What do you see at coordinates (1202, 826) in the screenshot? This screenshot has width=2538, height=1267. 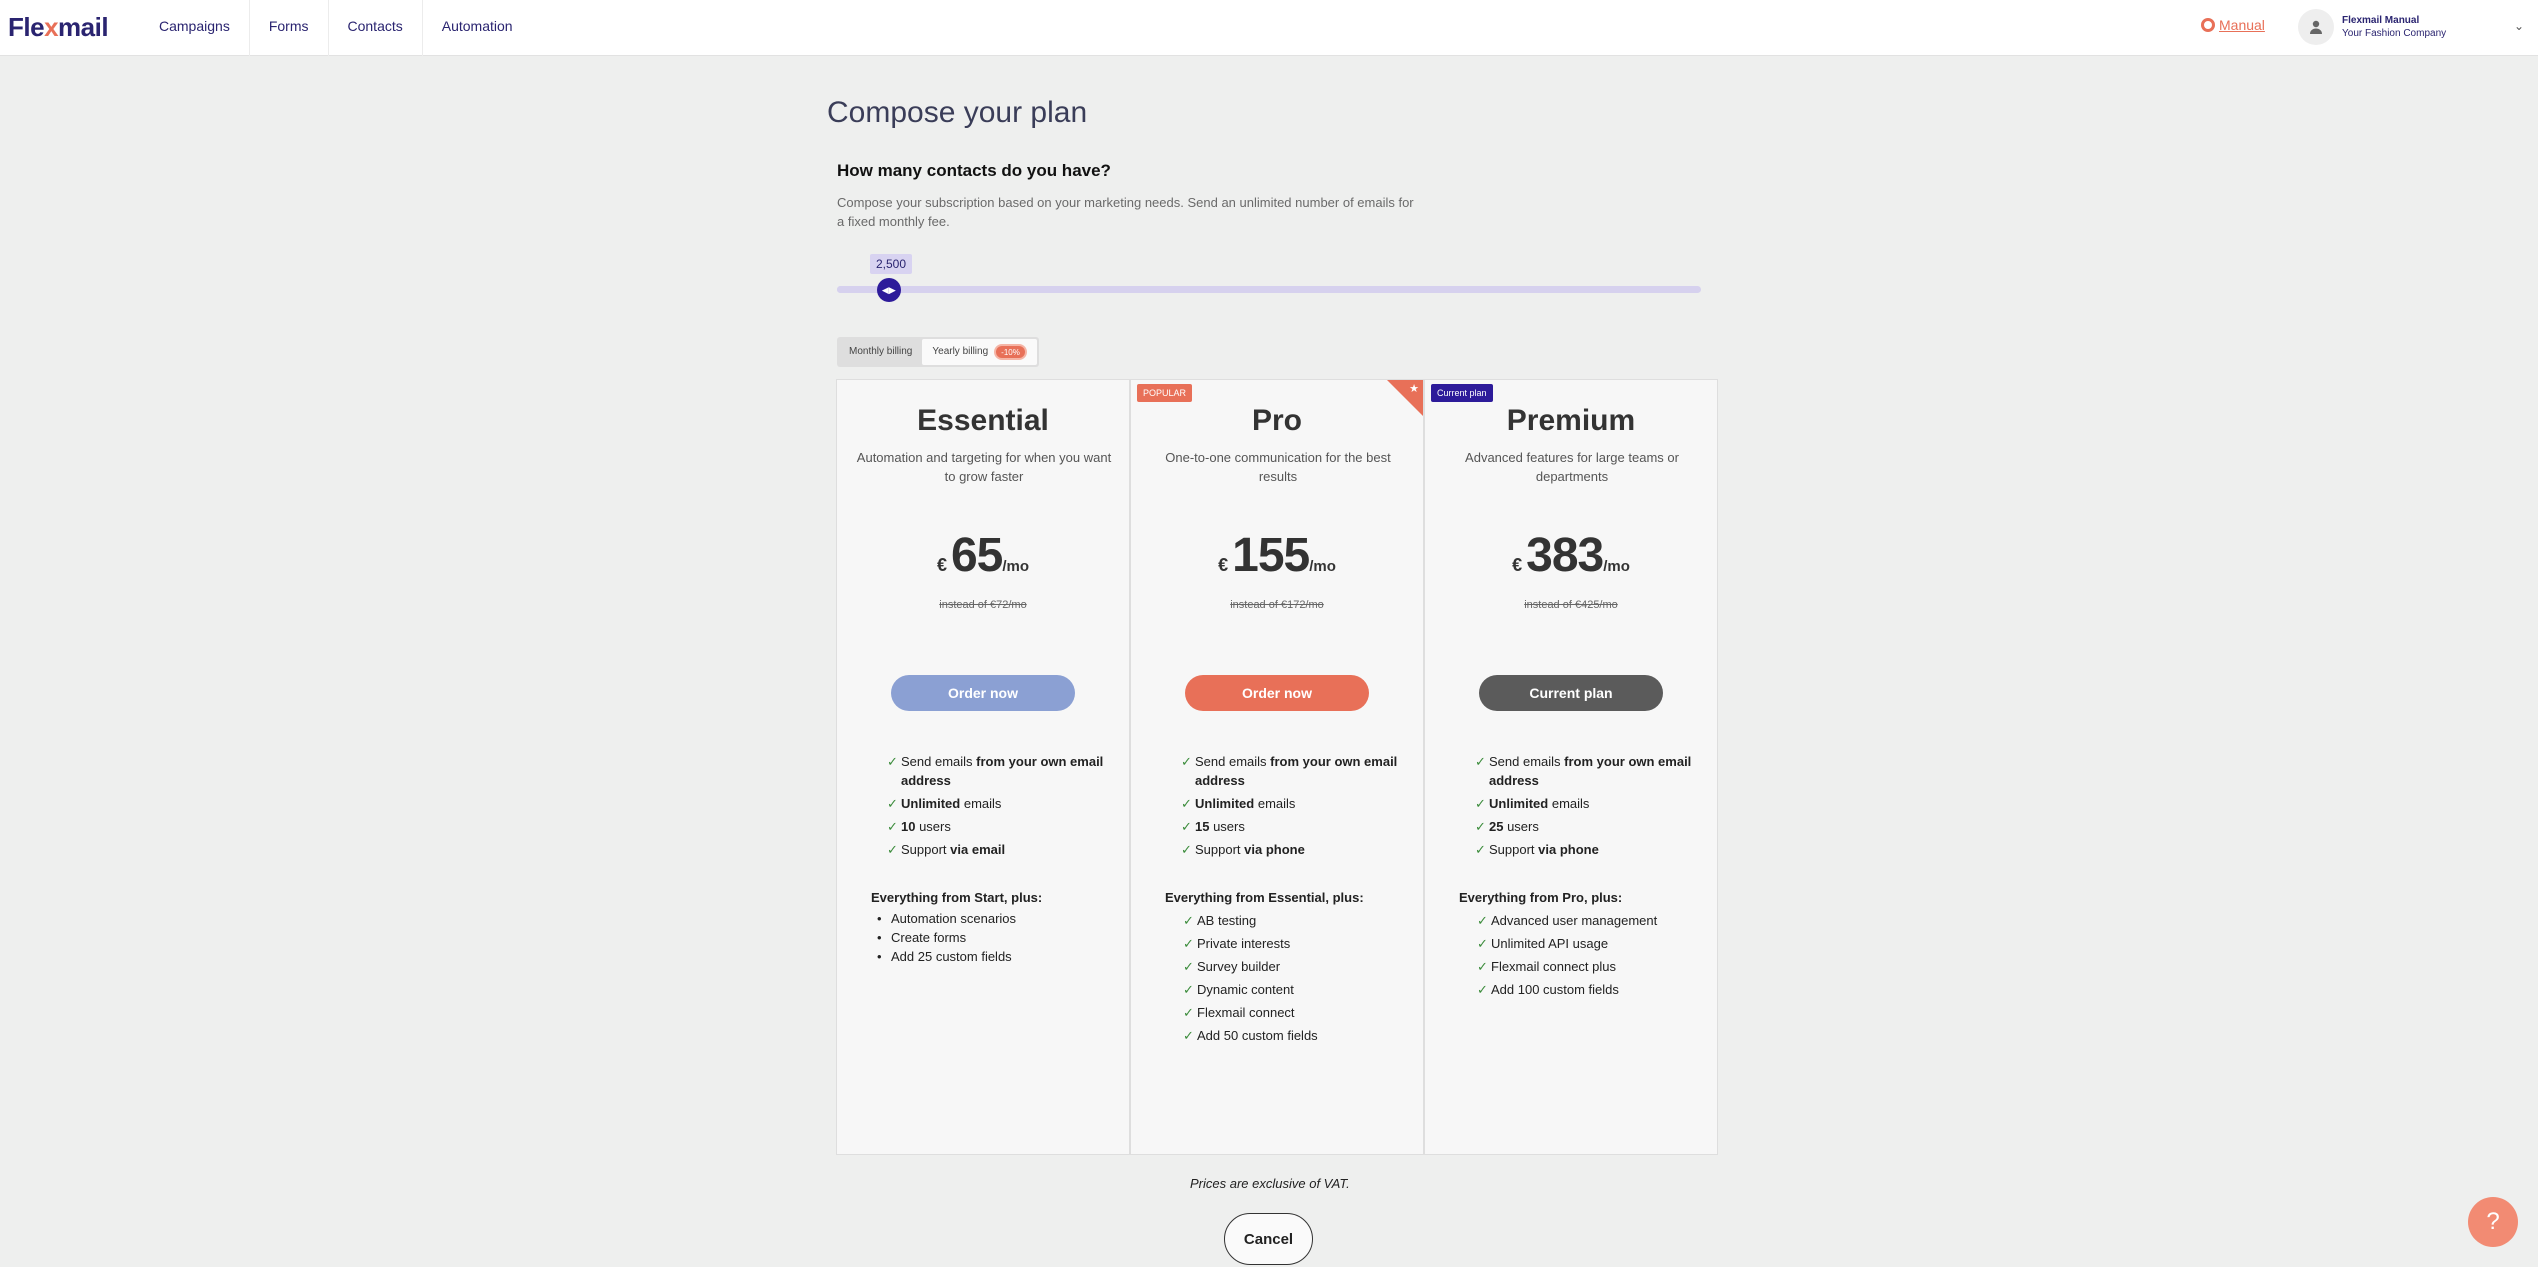 I see `feature-bold-text: 15` at bounding box center [1202, 826].